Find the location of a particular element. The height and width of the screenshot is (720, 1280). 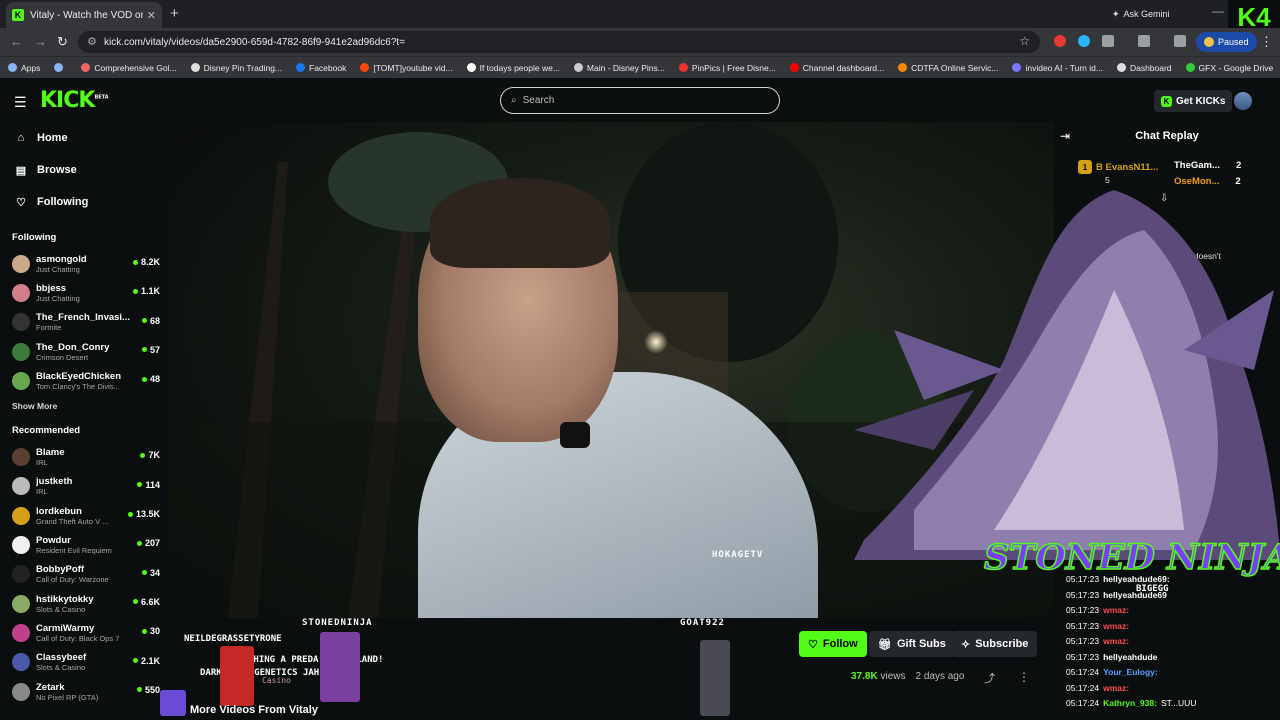

search-input: ⌕ Search is located at coordinates (640, 100).